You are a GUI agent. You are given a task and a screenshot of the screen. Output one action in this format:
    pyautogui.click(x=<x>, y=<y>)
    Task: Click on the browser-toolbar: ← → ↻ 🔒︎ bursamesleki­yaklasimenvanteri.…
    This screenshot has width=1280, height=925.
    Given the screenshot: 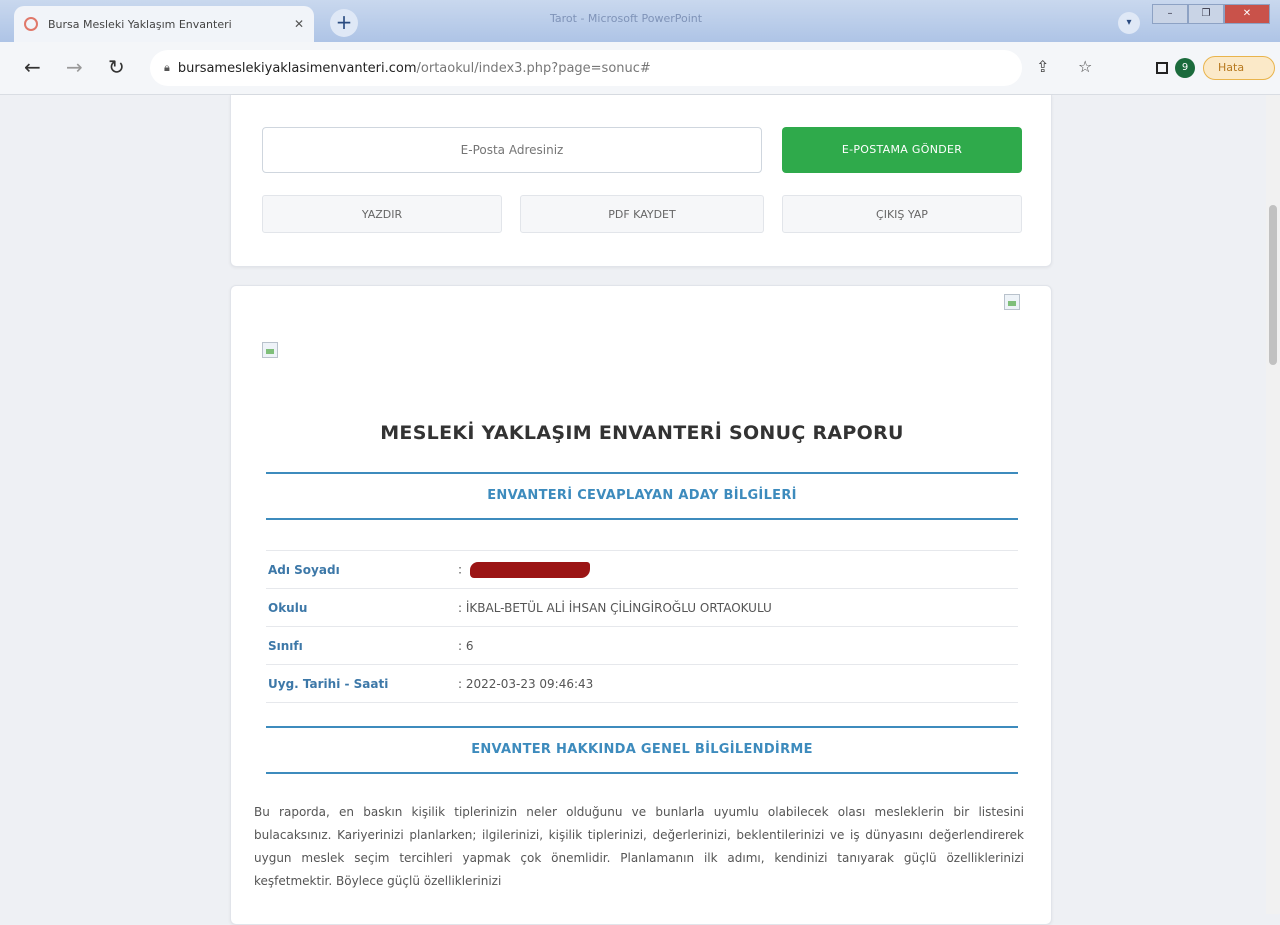 What is the action you would take?
    pyautogui.click(x=640, y=68)
    